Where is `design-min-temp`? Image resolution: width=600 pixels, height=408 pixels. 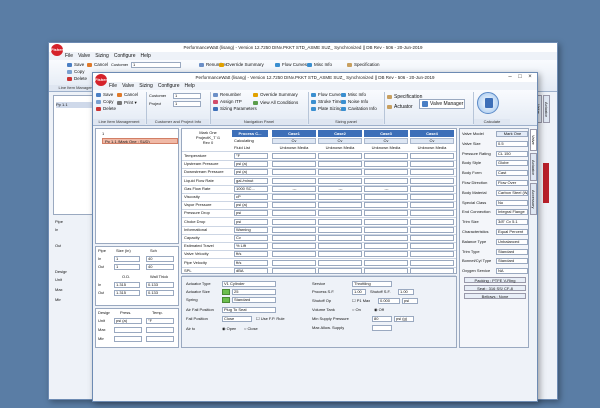
design-min-temp is located at coordinates (160, 339).